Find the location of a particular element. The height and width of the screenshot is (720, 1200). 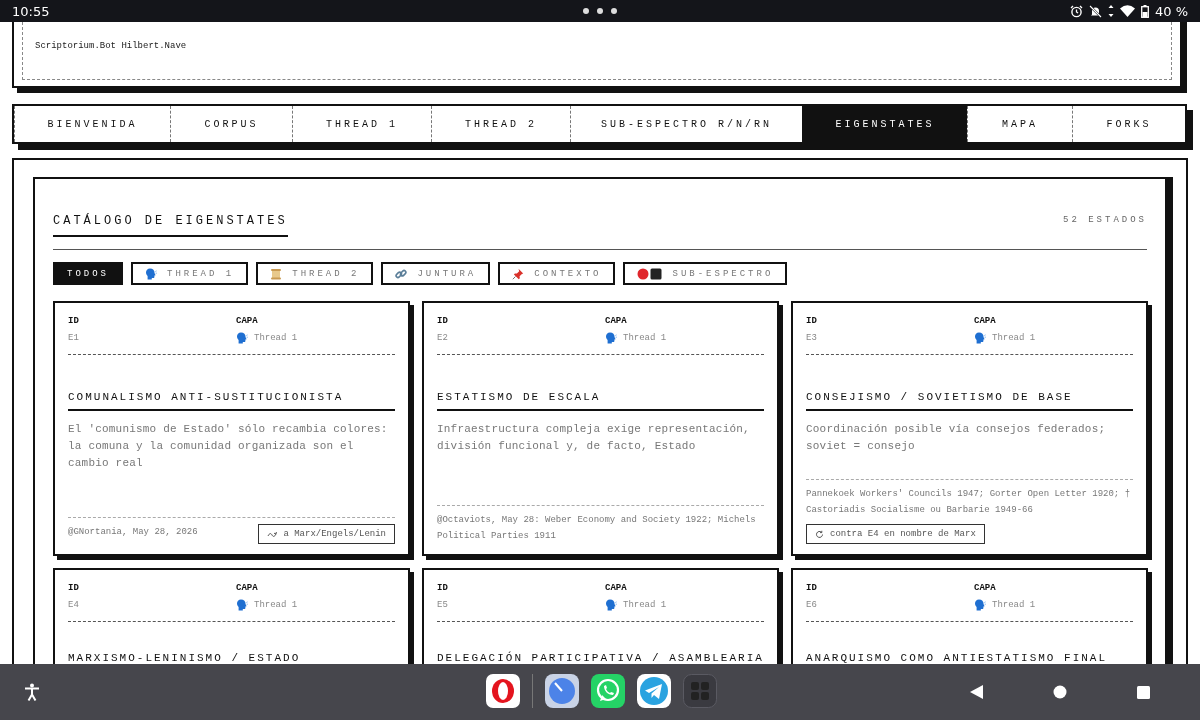

state-description: El 'comunismo de Estado' sólo recambia colores: la comuna y la comunidad organizada son el cambio real is located at coordinates (228, 446).